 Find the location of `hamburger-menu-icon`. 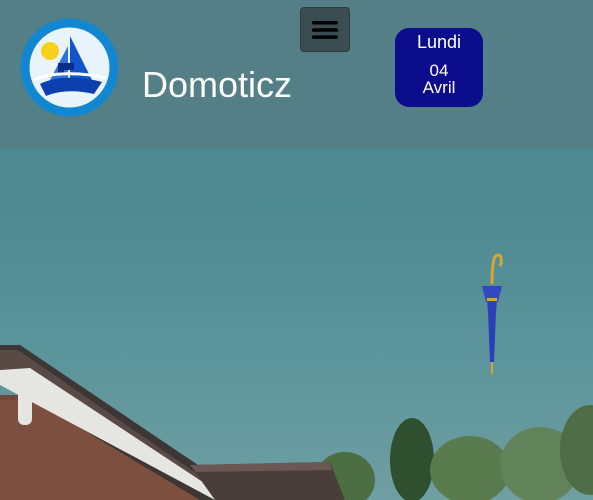

hamburger-menu-icon is located at coordinates (325, 29).